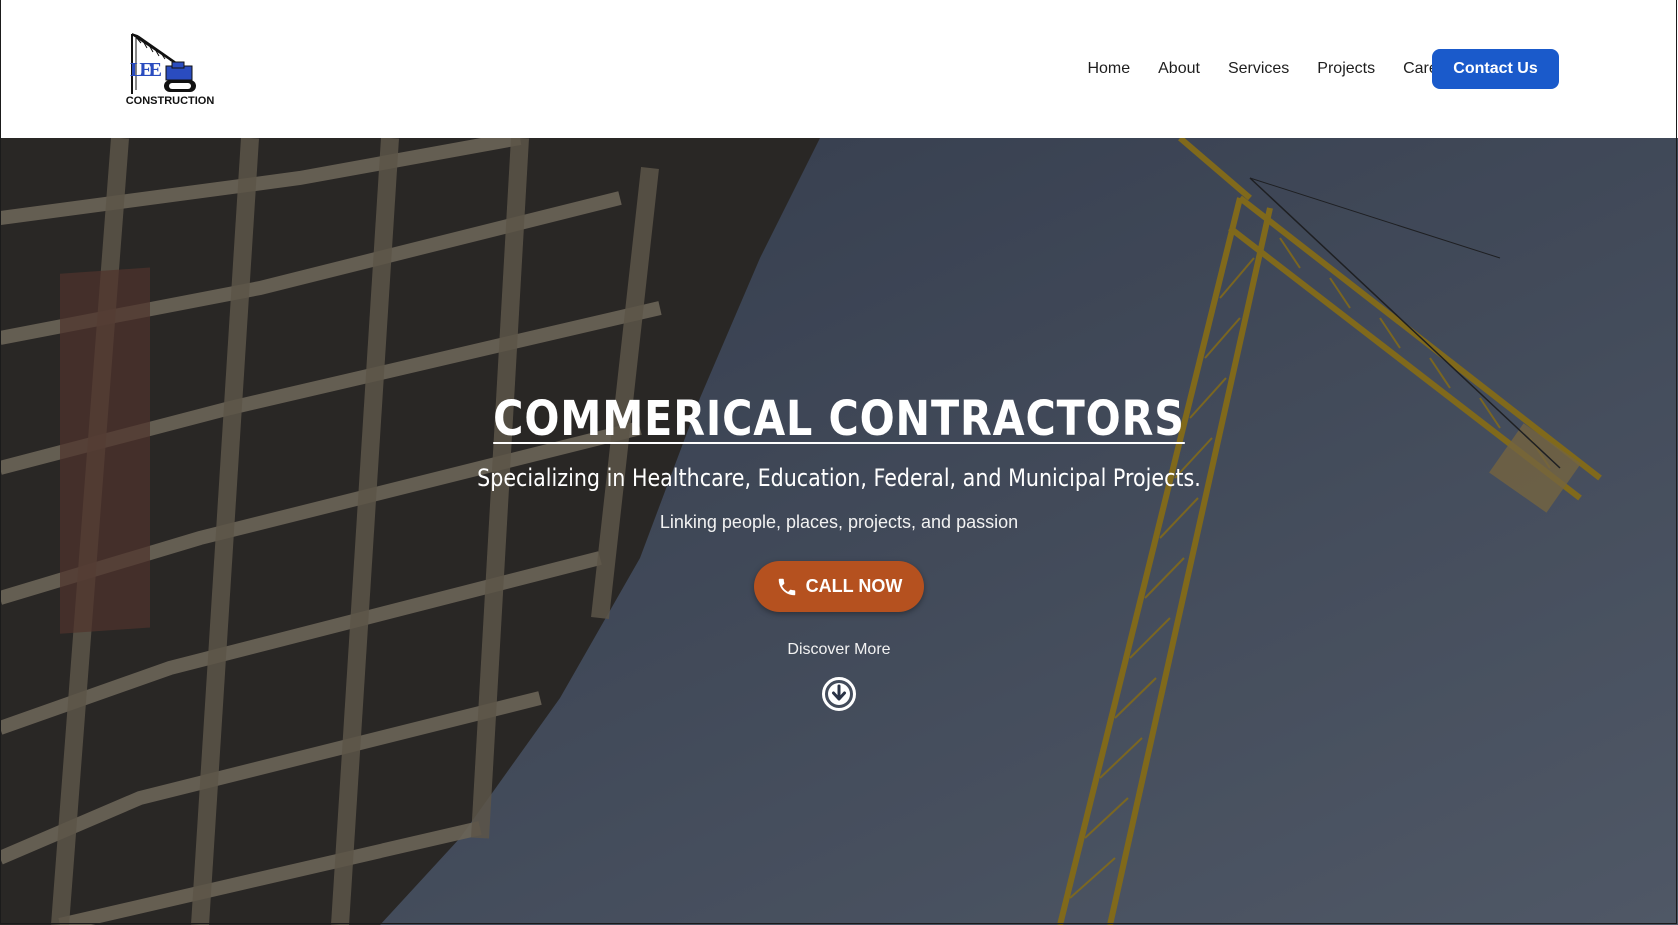  I want to click on hero-title: COMMERICAL CONTRACTORS, so click(839, 419).